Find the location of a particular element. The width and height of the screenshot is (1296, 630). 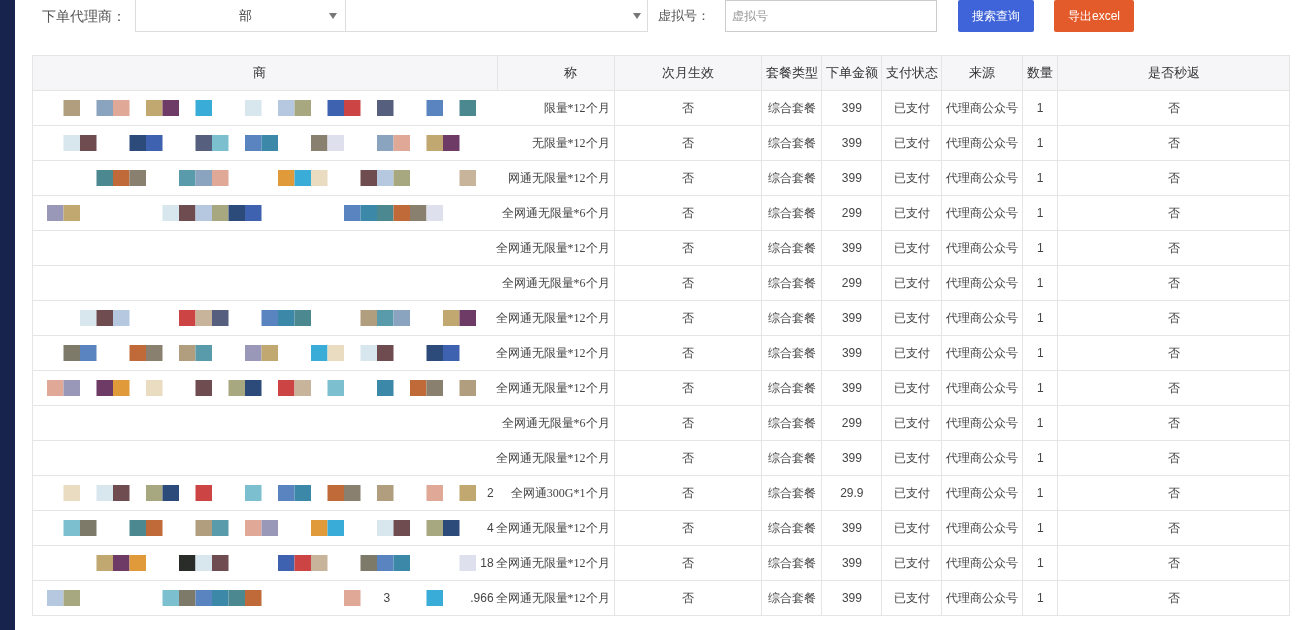

column-header: 套餐类型 is located at coordinates (791, 73).